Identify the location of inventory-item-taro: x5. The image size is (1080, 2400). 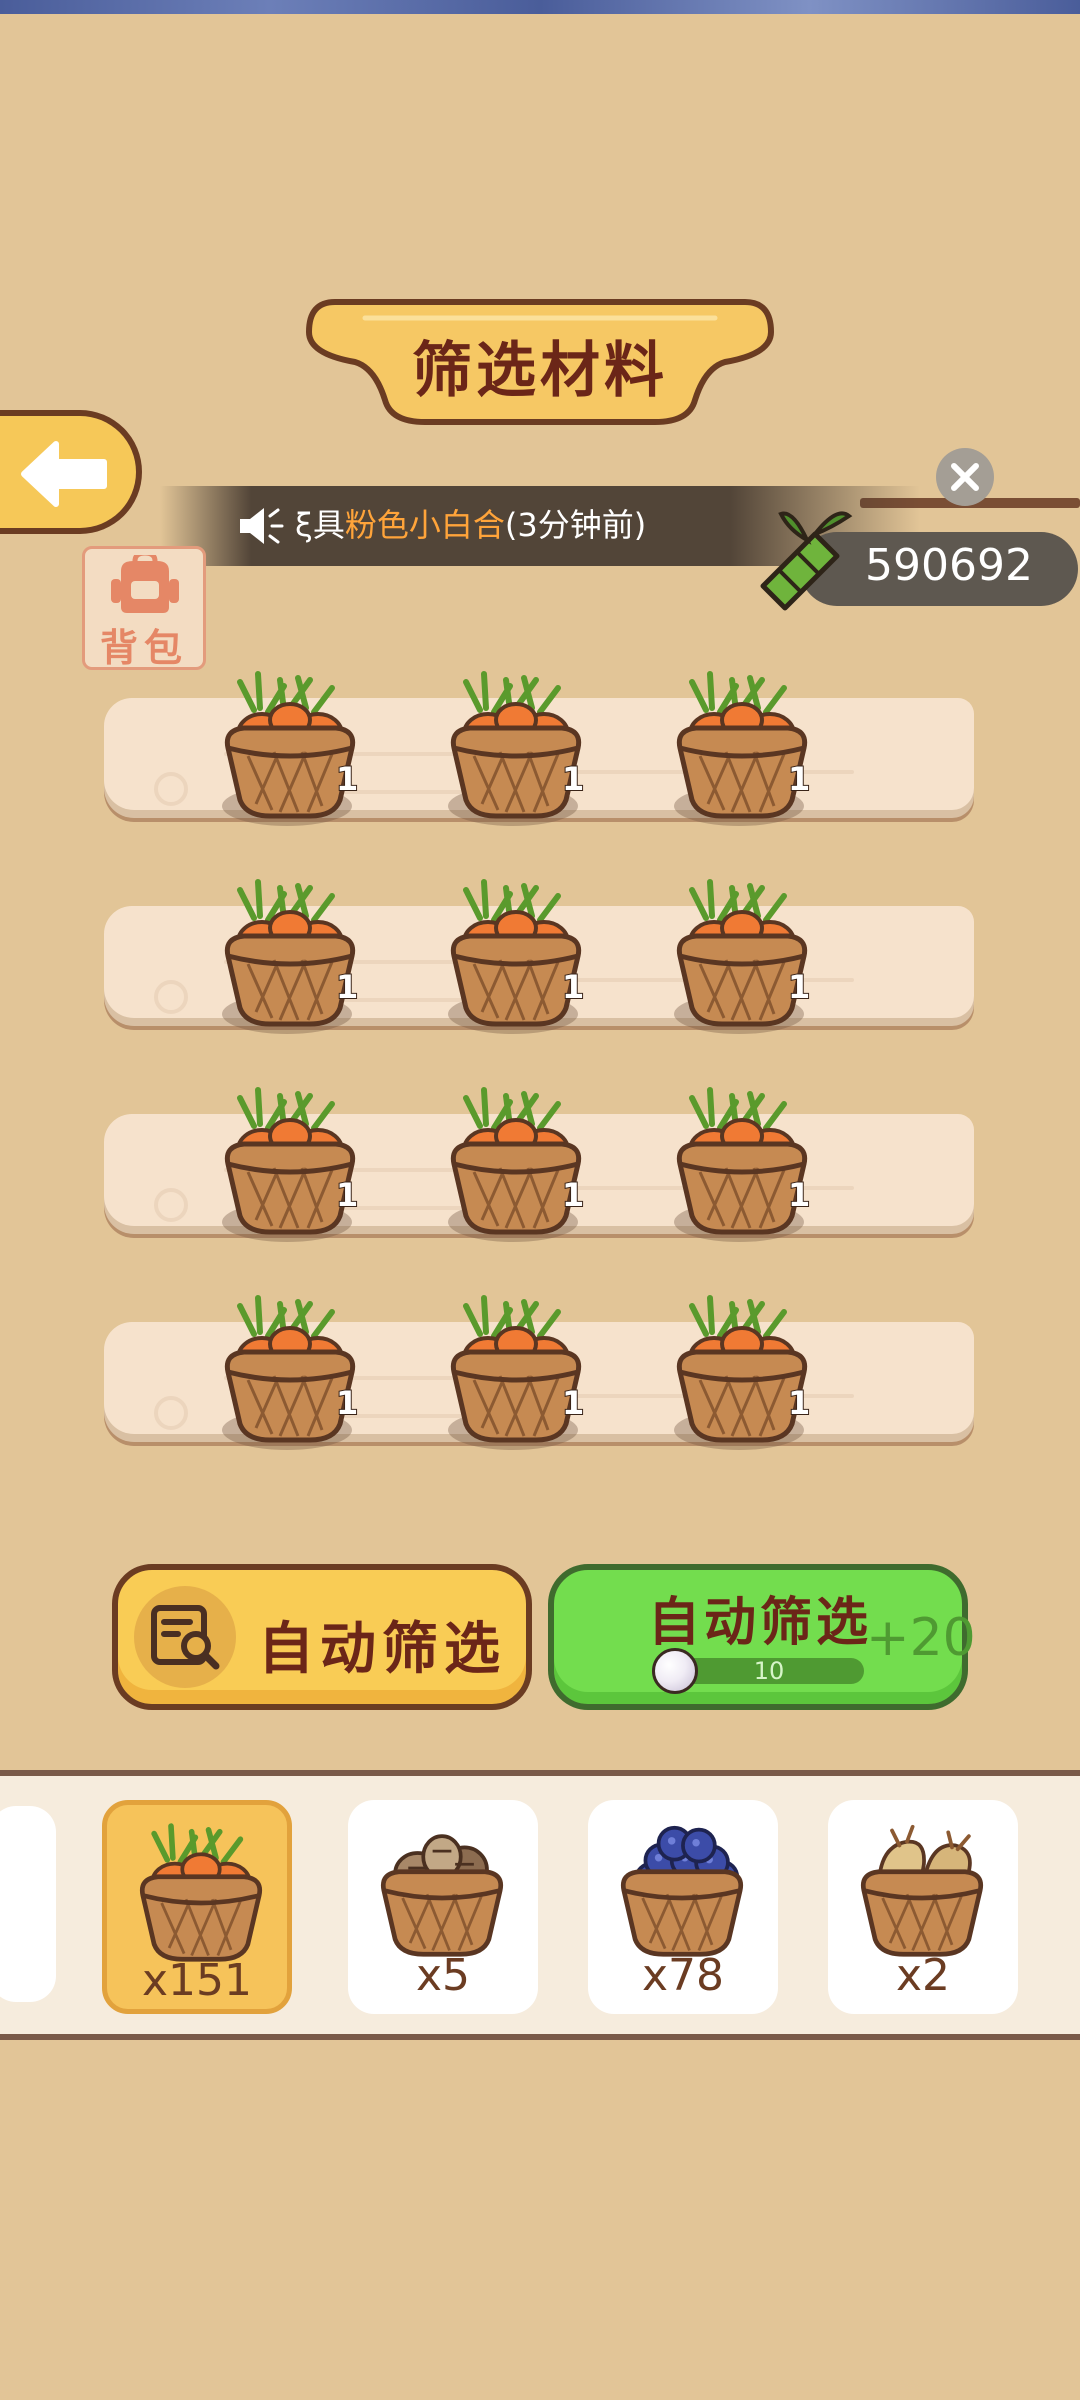
(443, 1907).